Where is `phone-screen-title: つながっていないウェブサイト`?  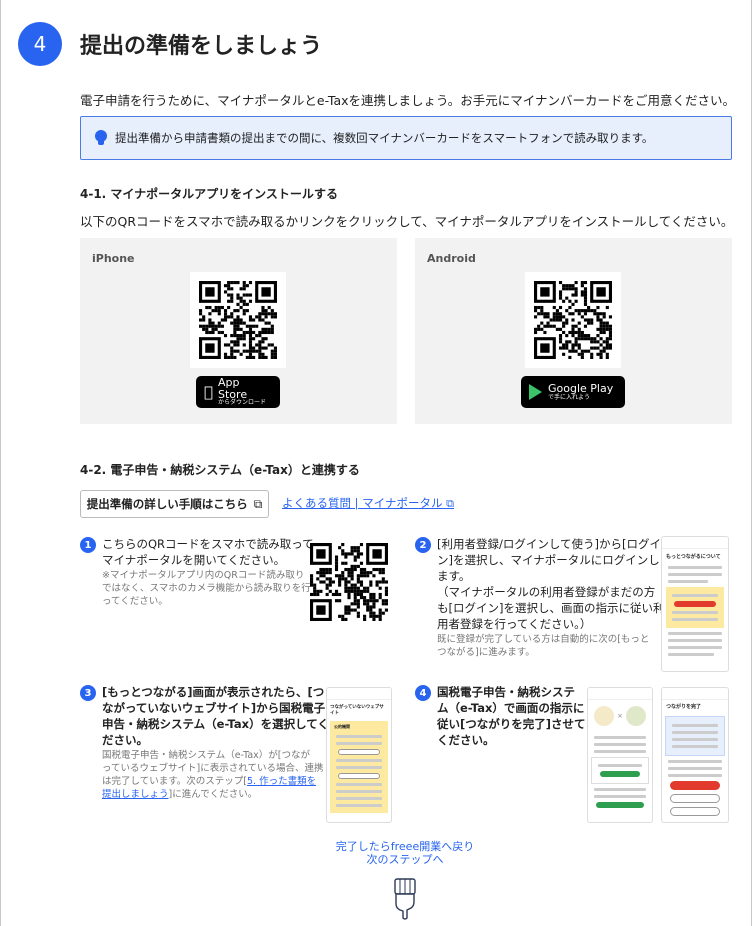
phone-screen-title: つながっていないウェブサイト is located at coordinates (357, 710).